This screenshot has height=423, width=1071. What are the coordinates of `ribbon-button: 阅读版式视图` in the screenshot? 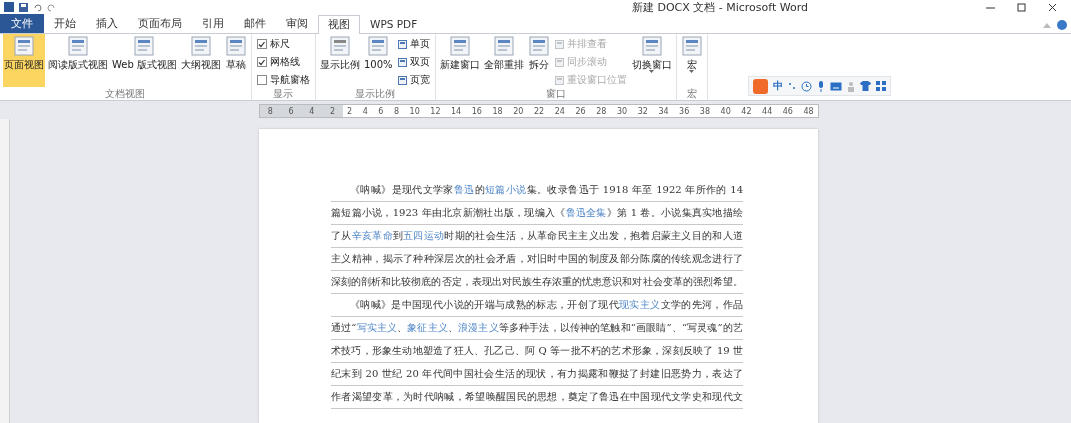 It's located at (78, 60).